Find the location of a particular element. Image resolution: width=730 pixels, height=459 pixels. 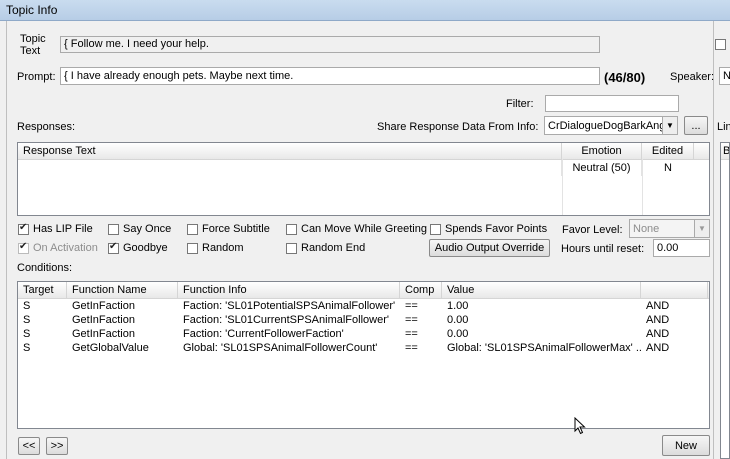

title-bar: Topic Info is located at coordinates (365, 10).